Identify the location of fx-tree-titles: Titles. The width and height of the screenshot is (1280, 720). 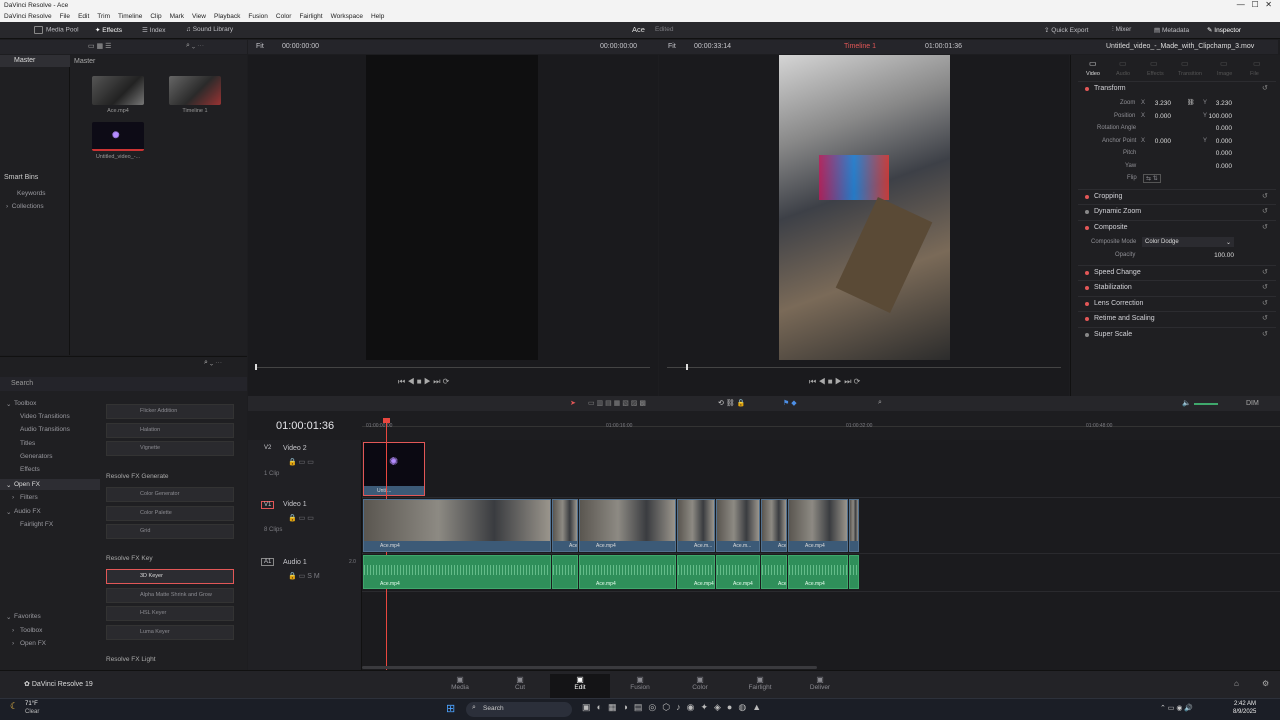
(27, 443).